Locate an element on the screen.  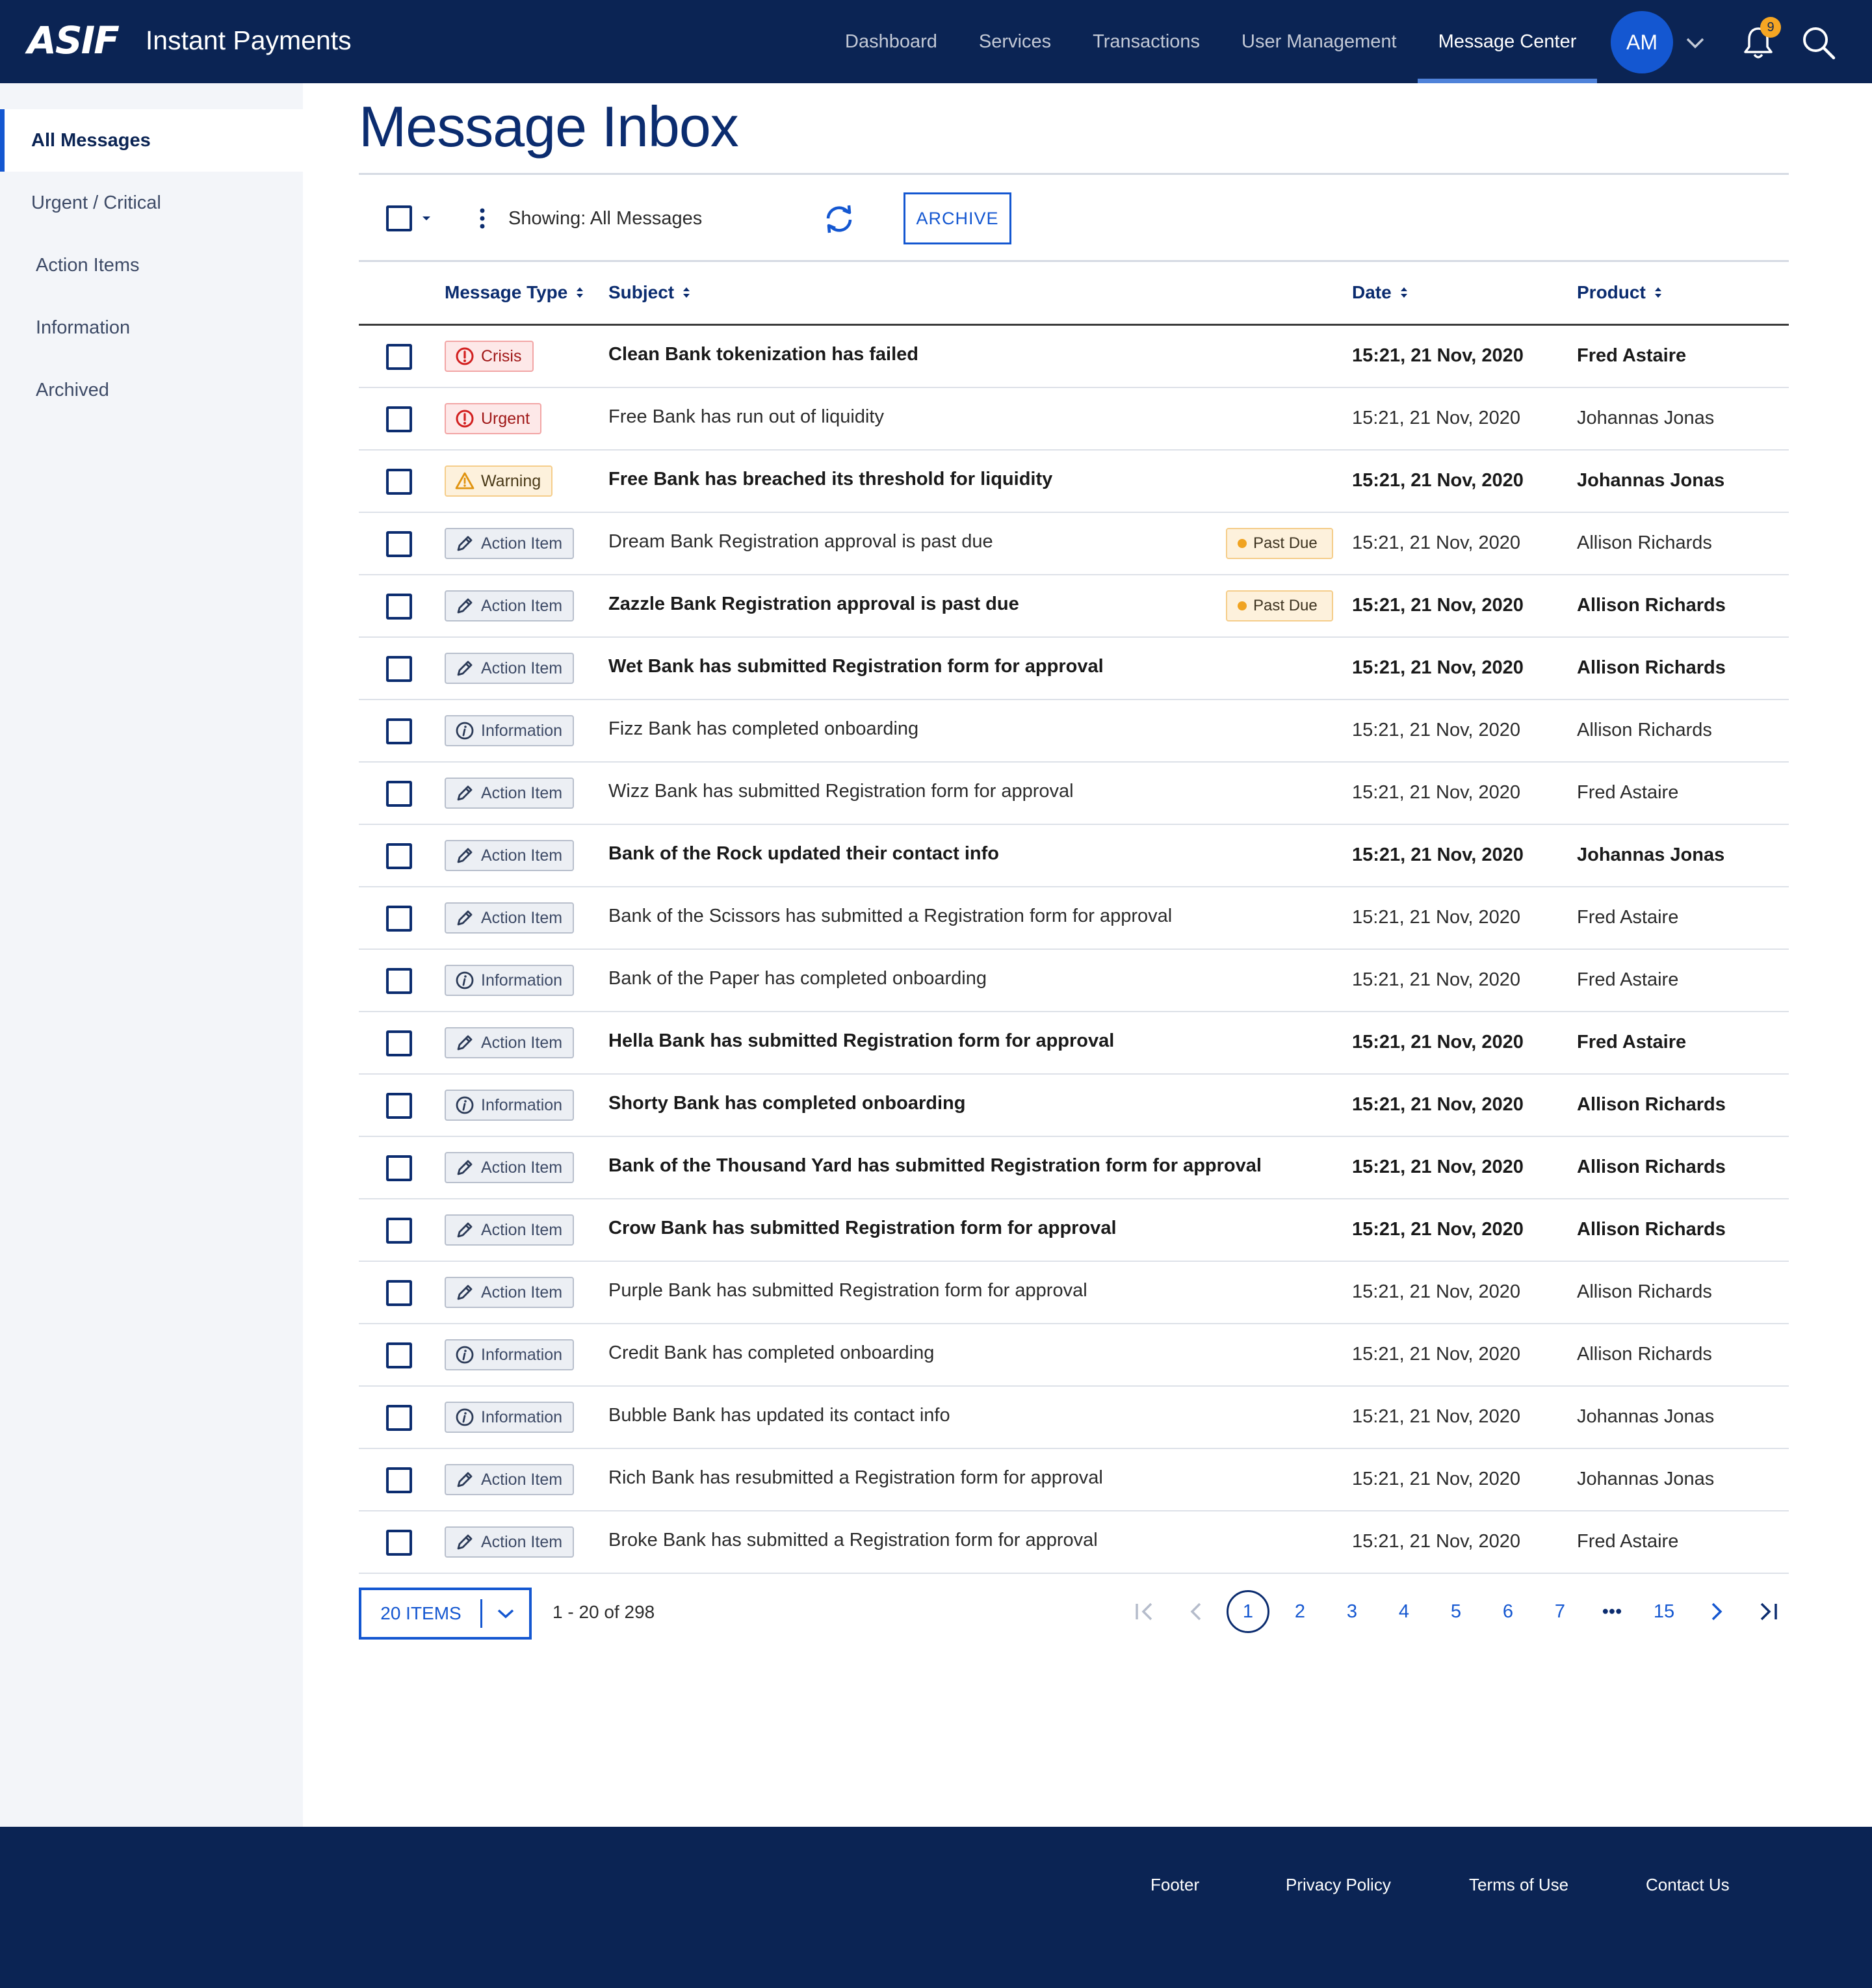
nav-transactions: Transactions is located at coordinates (1147, 41).